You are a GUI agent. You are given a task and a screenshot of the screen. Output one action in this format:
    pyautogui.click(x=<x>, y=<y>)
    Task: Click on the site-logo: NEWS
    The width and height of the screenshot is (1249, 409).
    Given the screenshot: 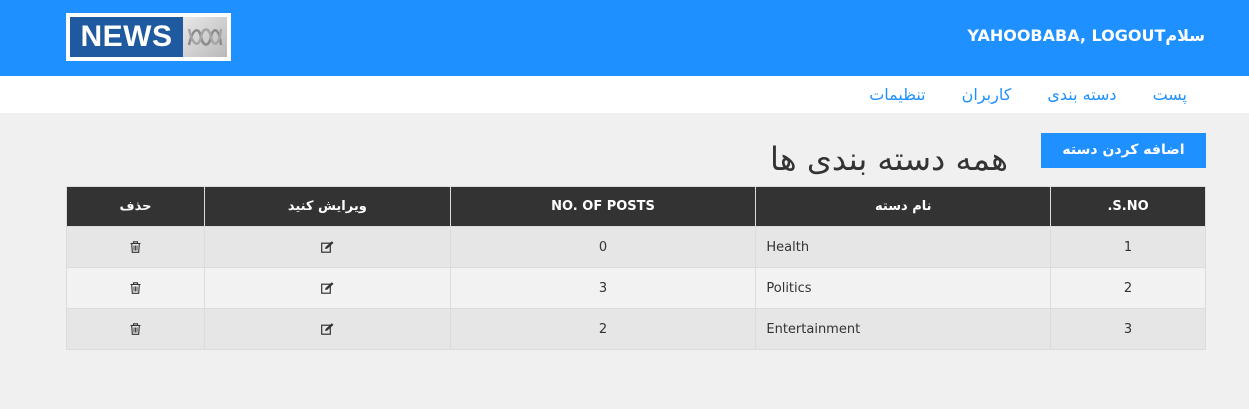 What is the action you would take?
    pyautogui.click(x=148, y=37)
    